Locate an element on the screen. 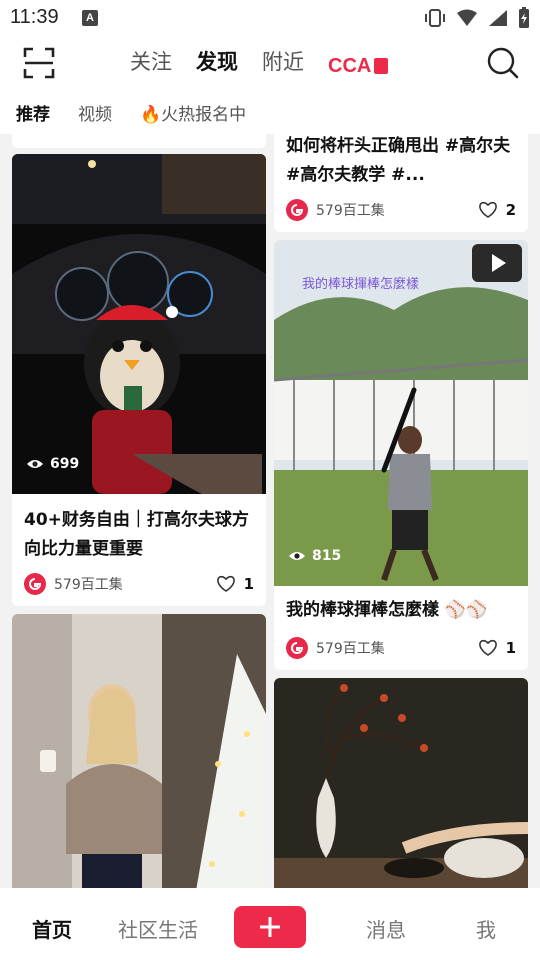 The image size is (540, 960). view-count: 815 is located at coordinates (314, 556).